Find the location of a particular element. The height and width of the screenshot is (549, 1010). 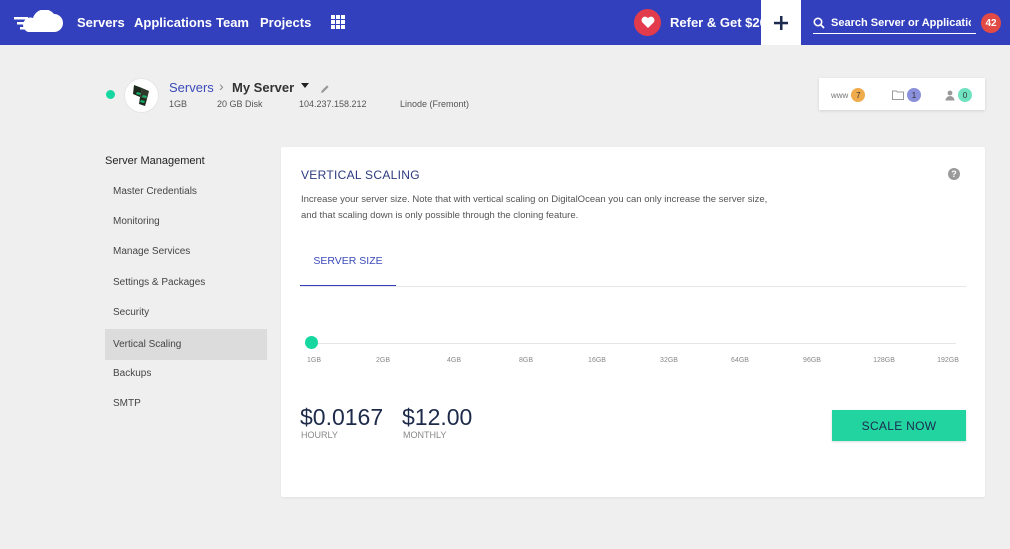

server-avatar is located at coordinates (141, 95).